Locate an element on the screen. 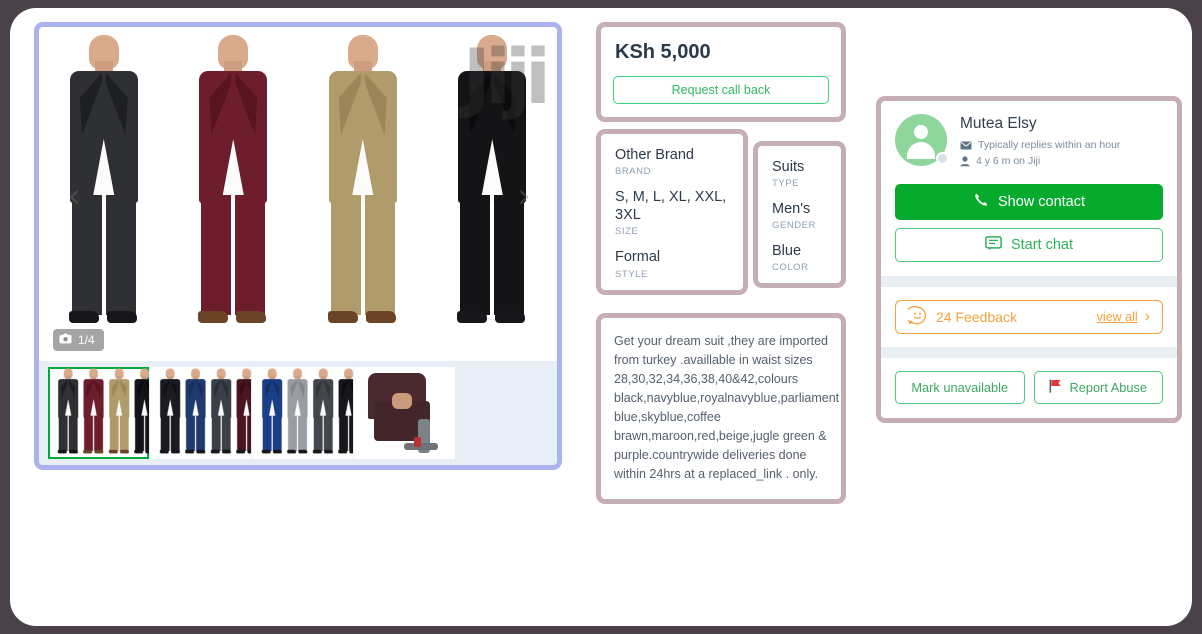  attr-color-value: Blue is located at coordinates (787, 251).